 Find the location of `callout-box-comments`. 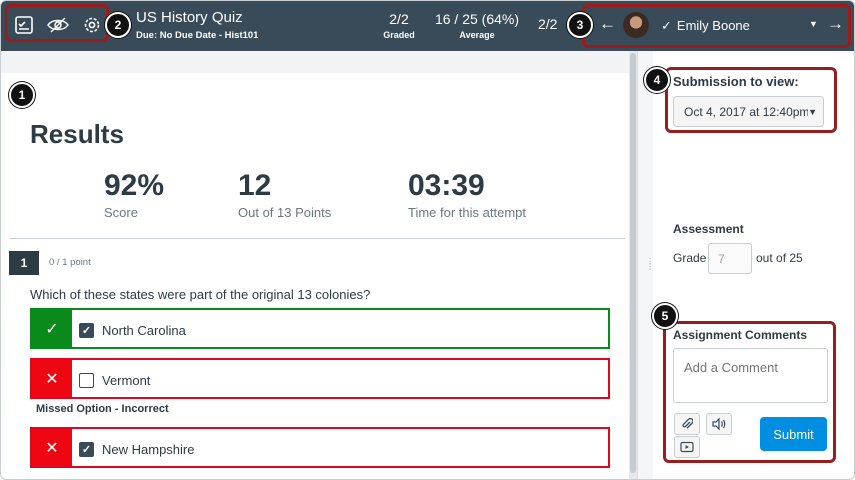

callout-box-comments is located at coordinates (749, 392).